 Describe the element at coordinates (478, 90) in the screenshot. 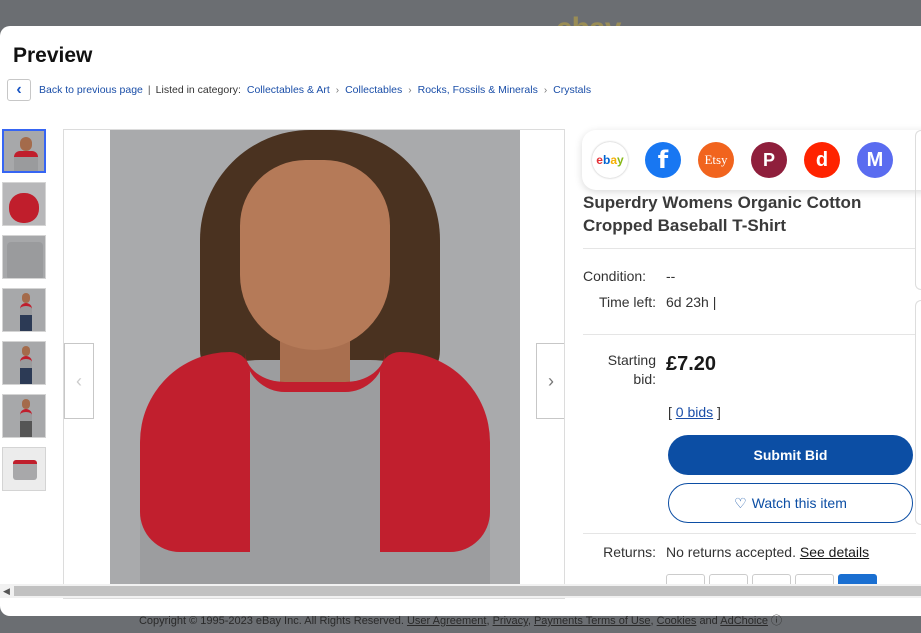

I see `breadcrumb-category-3: Rocks, Fossils & Minerals` at that location.